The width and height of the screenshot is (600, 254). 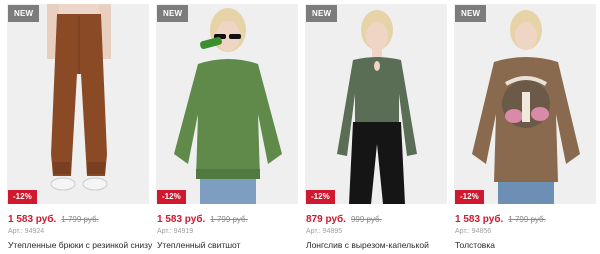 I want to click on product-sku: Арт.: 94919, so click(x=175, y=231).